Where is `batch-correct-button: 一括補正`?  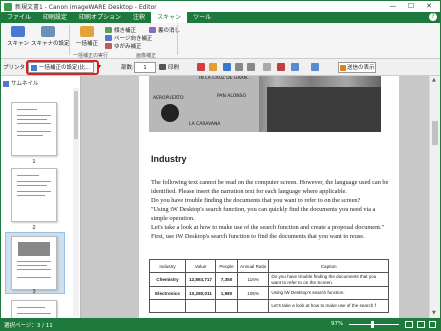 batch-correct-button: 一括補正 is located at coordinates (87, 36).